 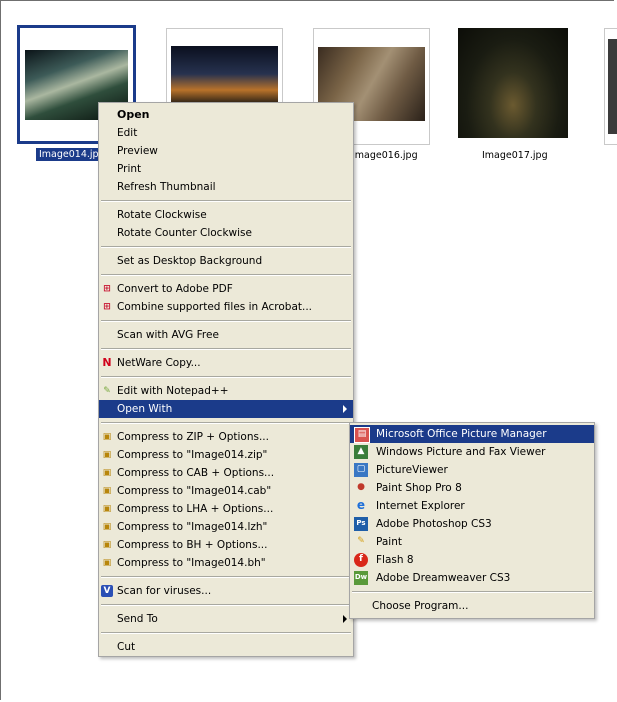 What do you see at coordinates (472, 506) in the screenshot?
I see `submenu-item-internet-explorer: e Internet Explorer` at bounding box center [472, 506].